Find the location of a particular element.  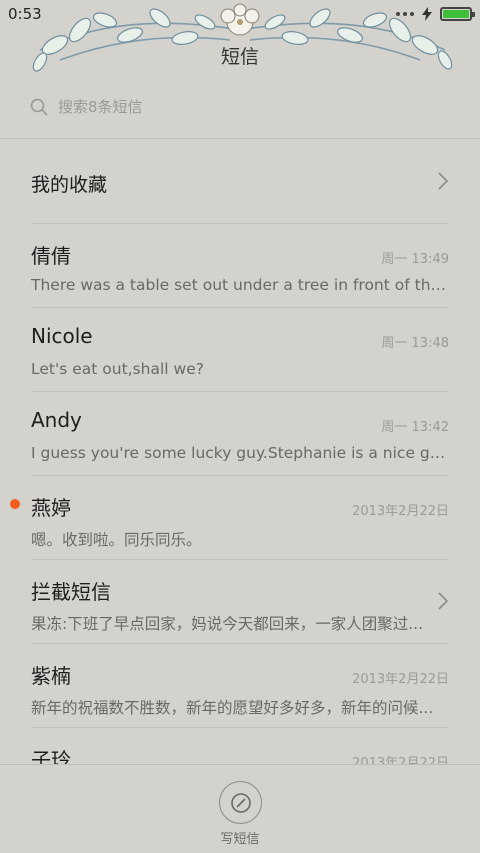

contact-name: Andy is located at coordinates (56, 420).